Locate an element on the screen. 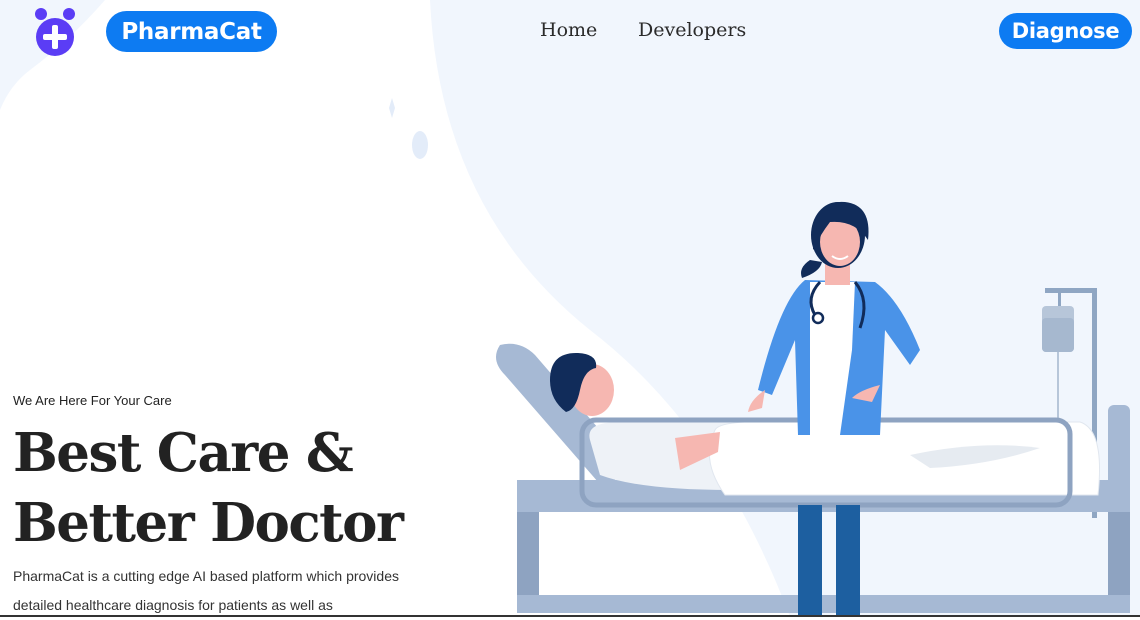  doctor-figure is located at coordinates (834, 409).